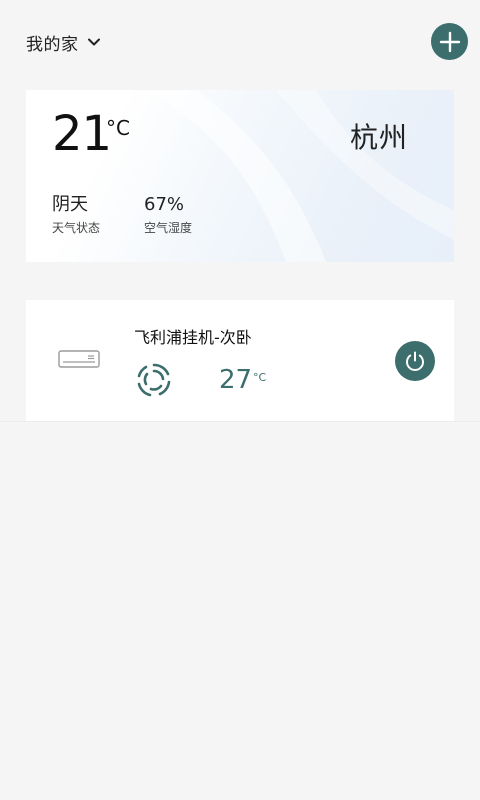 Image resolution: width=480 pixels, height=800 pixels. Describe the element at coordinates (378, 137) in the screenshot. I see `city-name: 杭州` at that location.